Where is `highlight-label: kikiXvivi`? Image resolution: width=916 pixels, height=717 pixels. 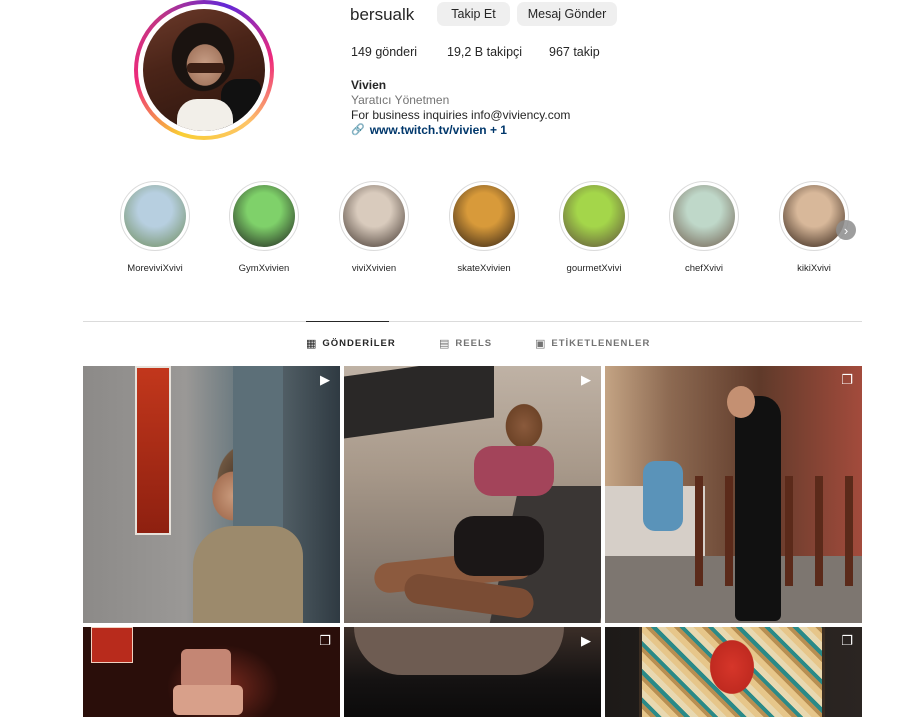
highlight-label: kikiXvivi is located at coordinates (814, 268).